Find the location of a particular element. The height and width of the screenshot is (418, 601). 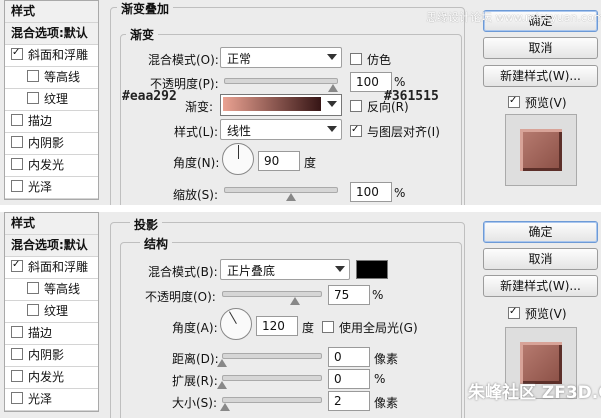

spread-input: 0 is located at coordinates (349, 379).